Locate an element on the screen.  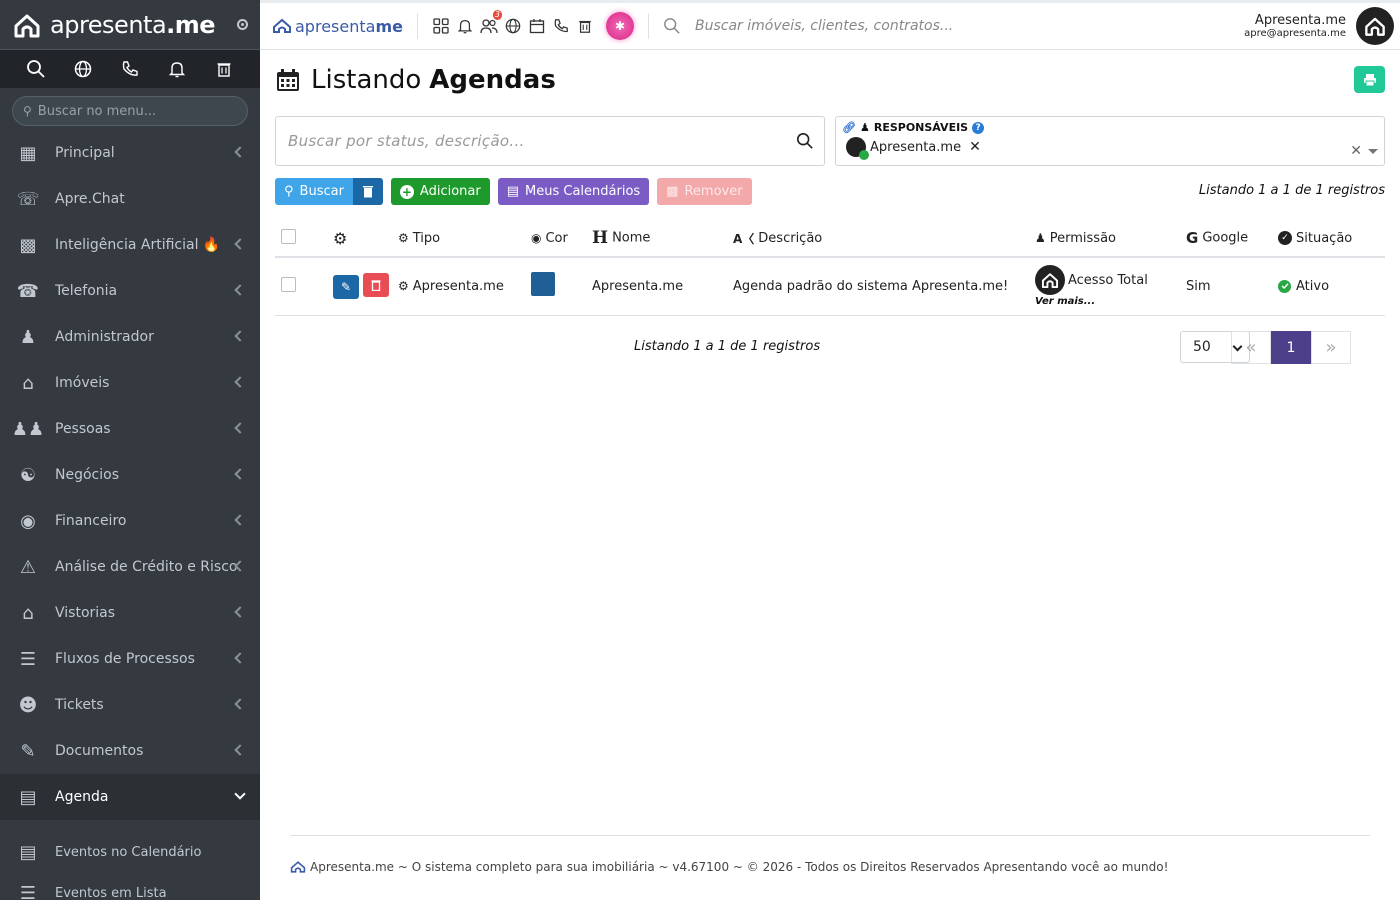
row-checkbox is located at coordinates (288, 284).